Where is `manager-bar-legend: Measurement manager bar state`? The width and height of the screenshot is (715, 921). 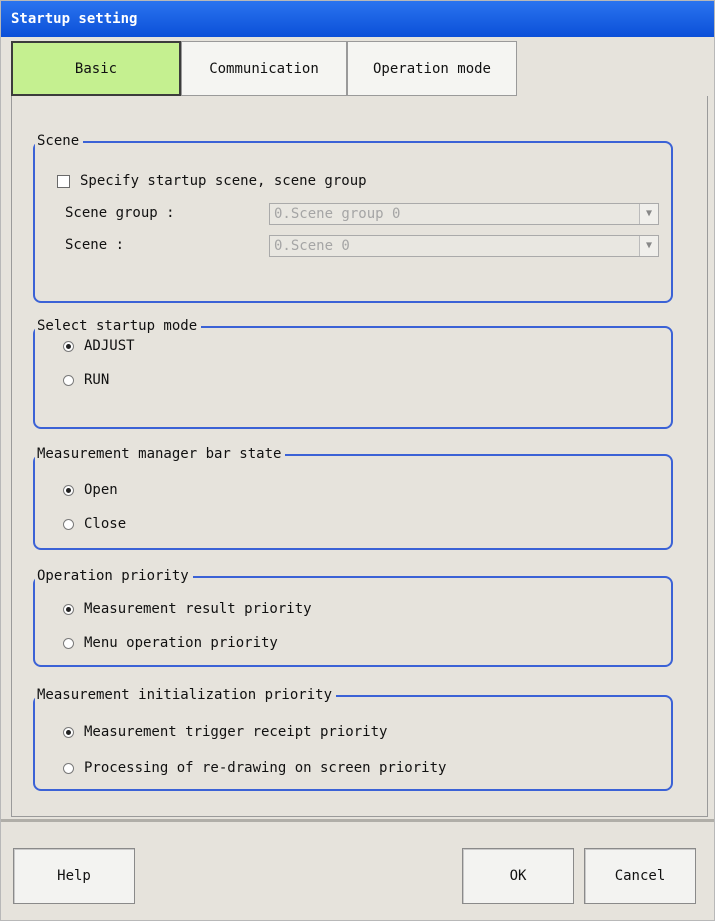 manager-bar-legend: Measurement manager bar state is located at coordinates (160, 454).